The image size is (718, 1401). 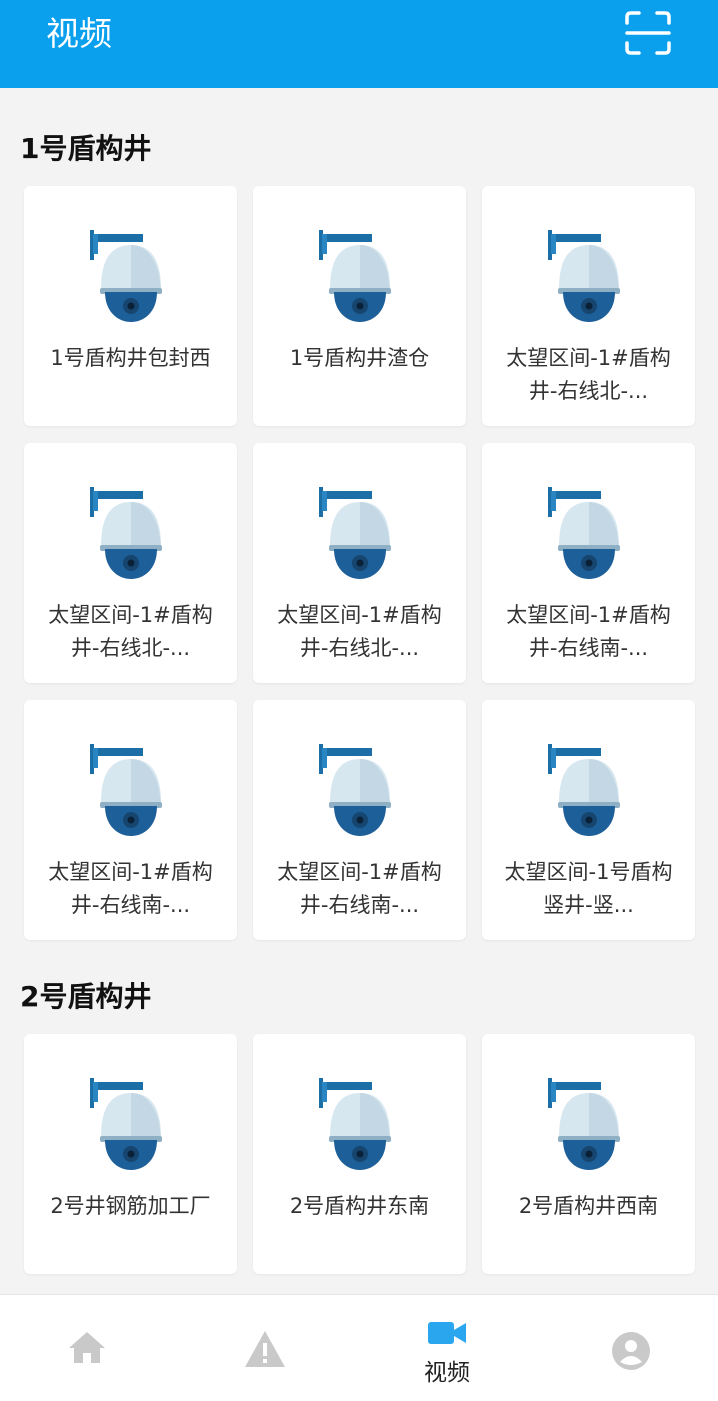 What do you see at coordinates (359, 358) in the screenshot?
I see `camera-label: 1号盾构井渣仓` at bounding box center [359, 358].